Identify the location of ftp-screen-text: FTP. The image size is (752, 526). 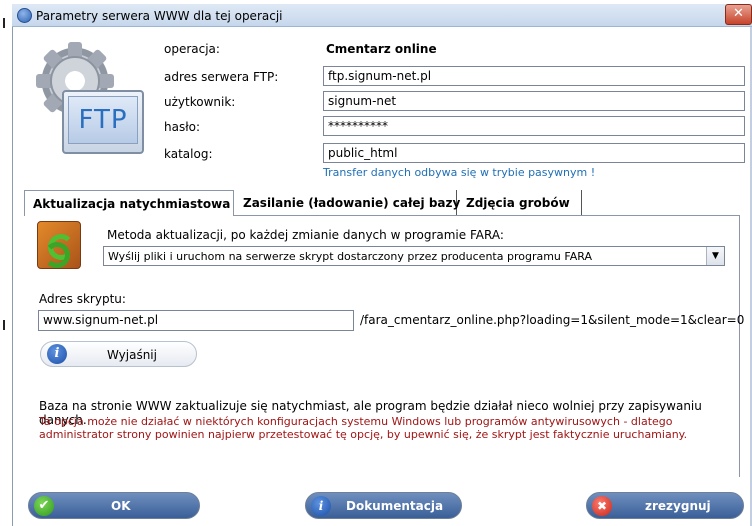
(103, 120).